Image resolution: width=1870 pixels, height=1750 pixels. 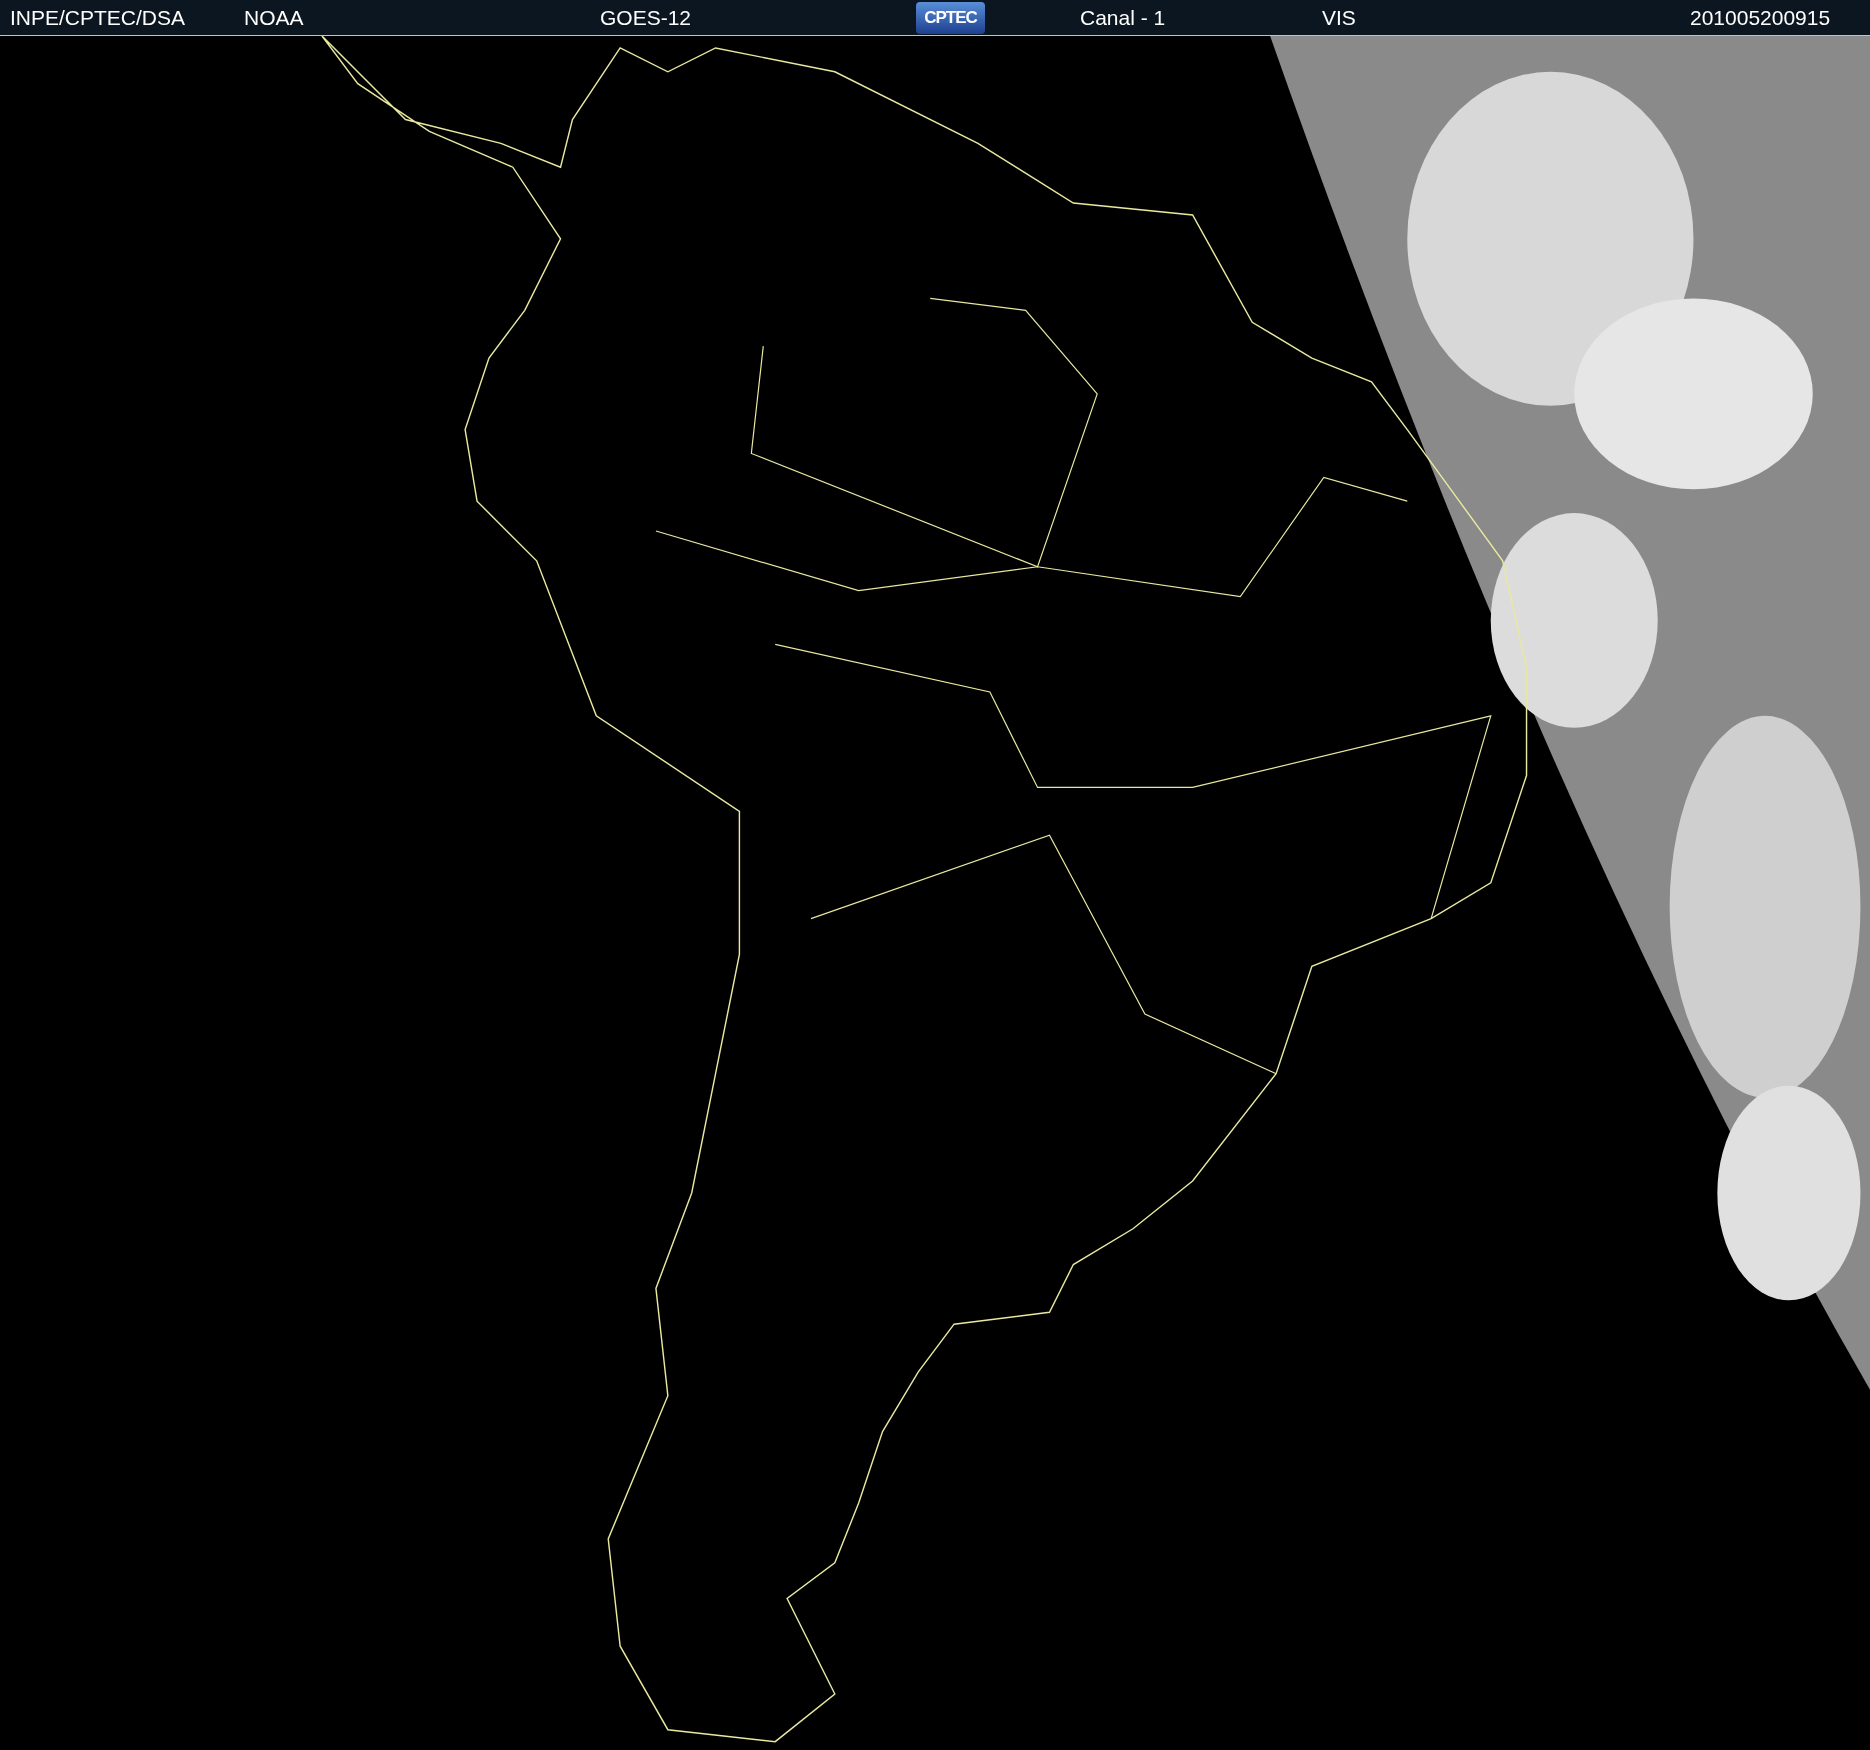 What do you see at coordinates (1339, 17) in the screenshot?
I see `header-label: VIS` at bounding box center [1339, 17].